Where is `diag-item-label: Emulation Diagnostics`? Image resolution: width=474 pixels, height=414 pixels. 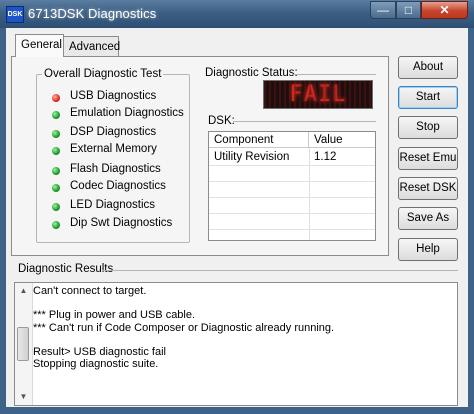 diag-item-label: Emulation Diagnostics is located at coordinates (127, 113).